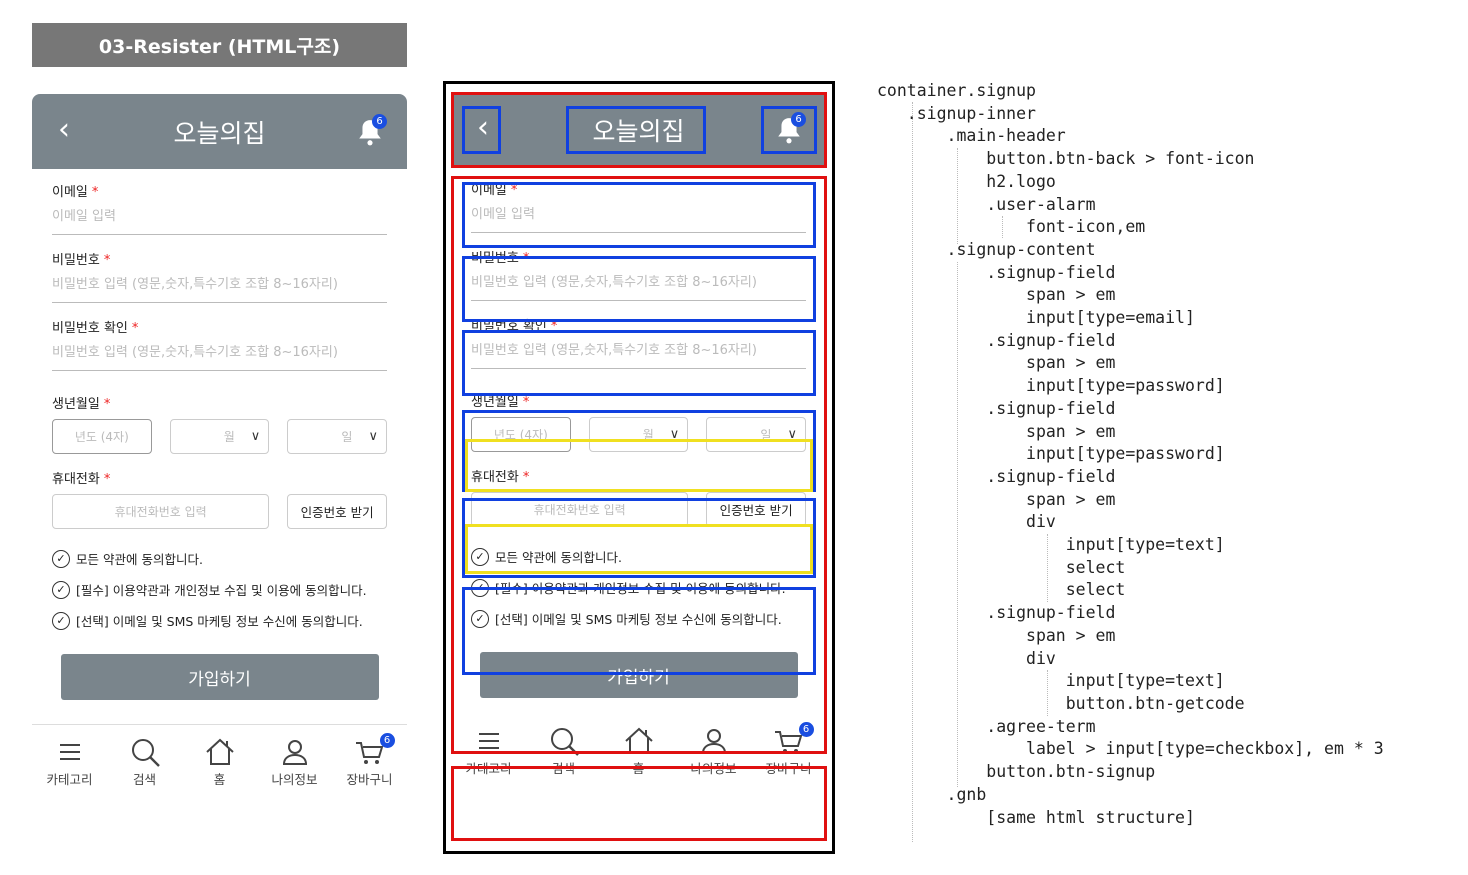 The width and height of the screenshot is (1468, 875). Describe the element at coordinates (564, 742) in the screenshot. I see `search-icon` at that location.